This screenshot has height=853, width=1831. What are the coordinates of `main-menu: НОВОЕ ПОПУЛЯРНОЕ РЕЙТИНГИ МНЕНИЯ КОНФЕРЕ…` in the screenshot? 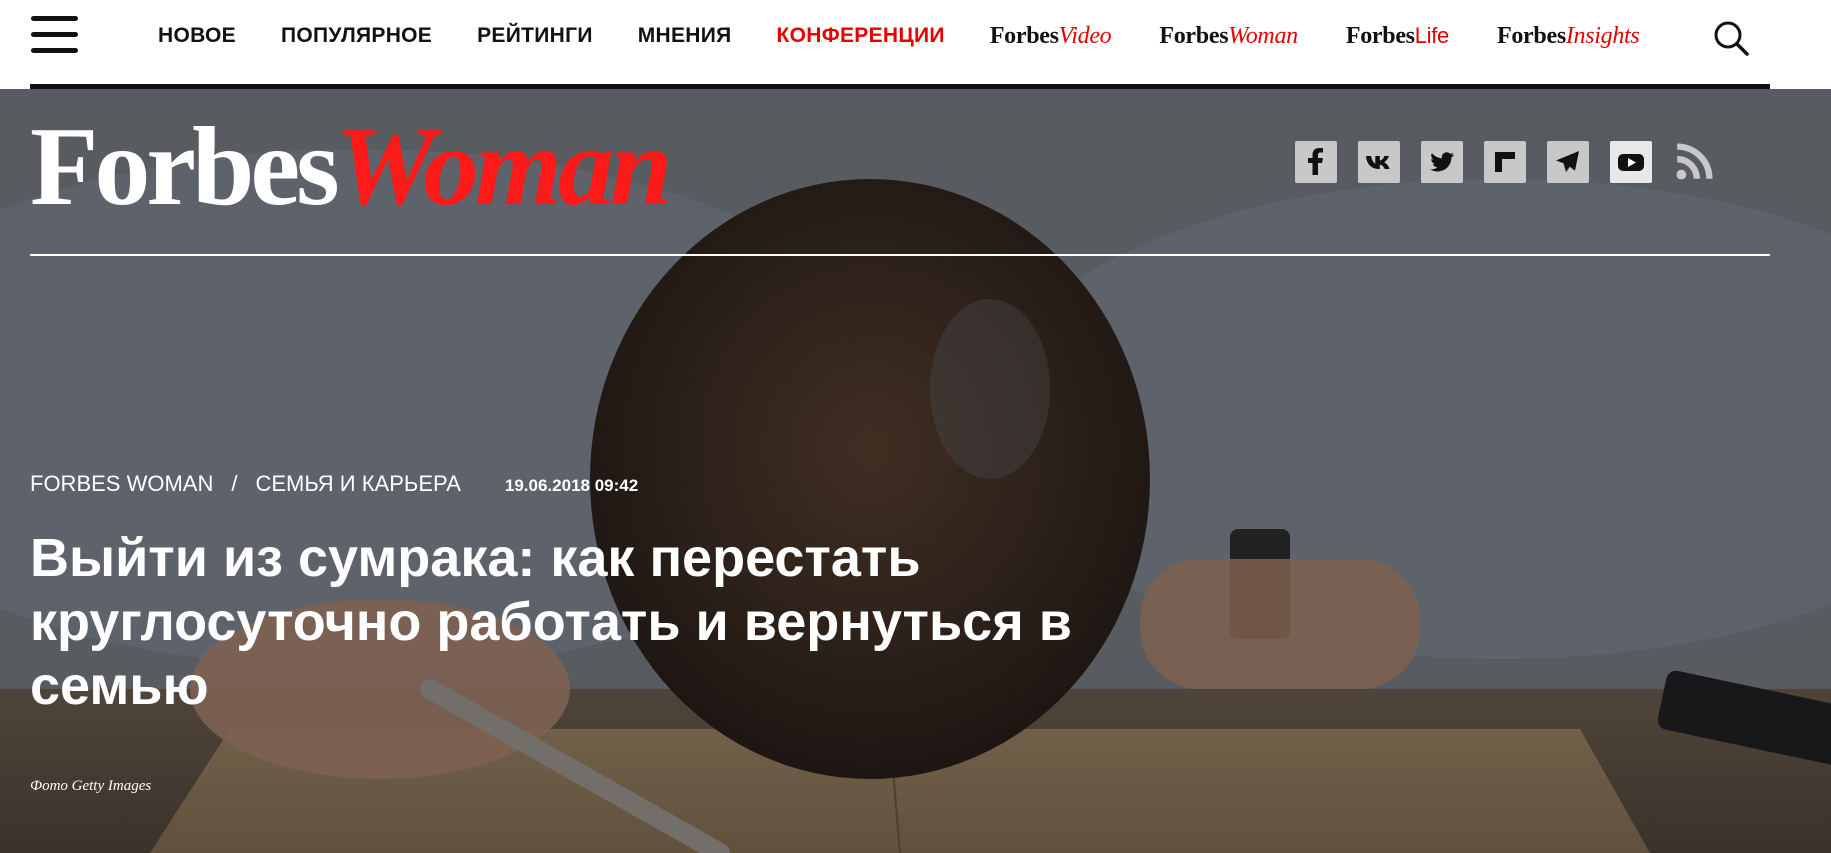 It's located at (922, 36).